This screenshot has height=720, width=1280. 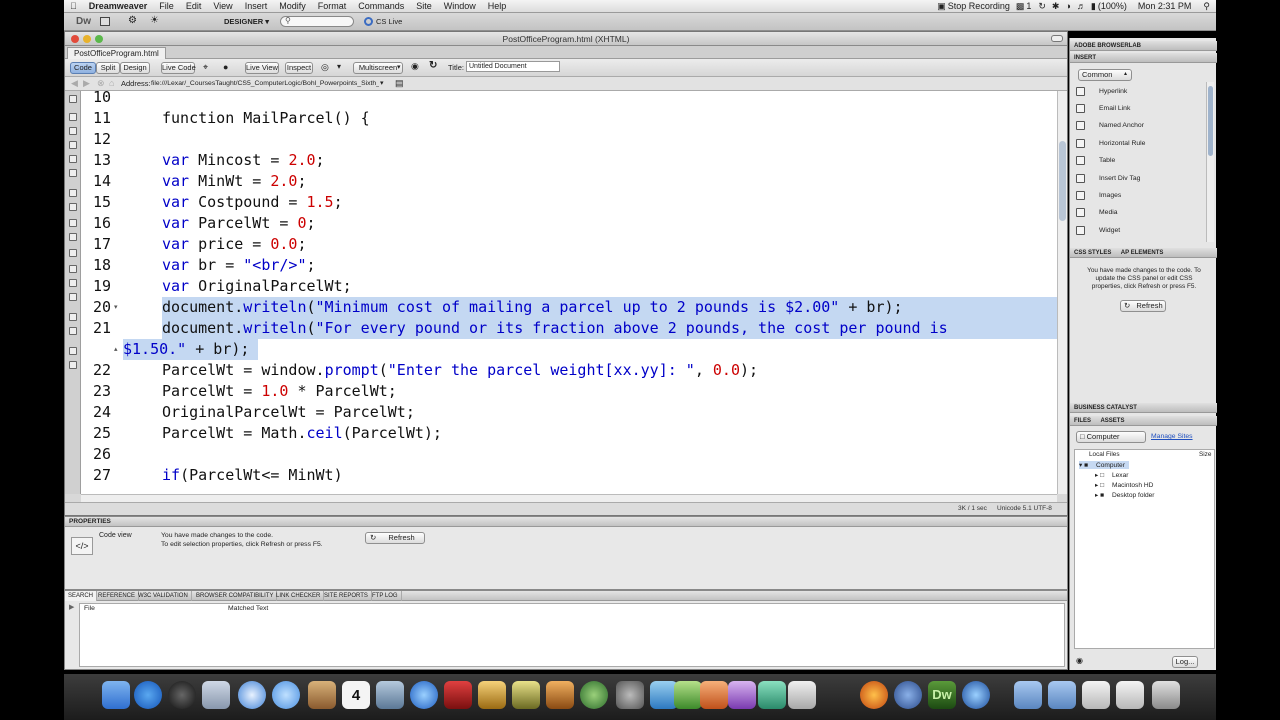 I want to click on tree-item-desktop-folder: ▸ ■ Desktop folder, so click(x=1124, y=495).